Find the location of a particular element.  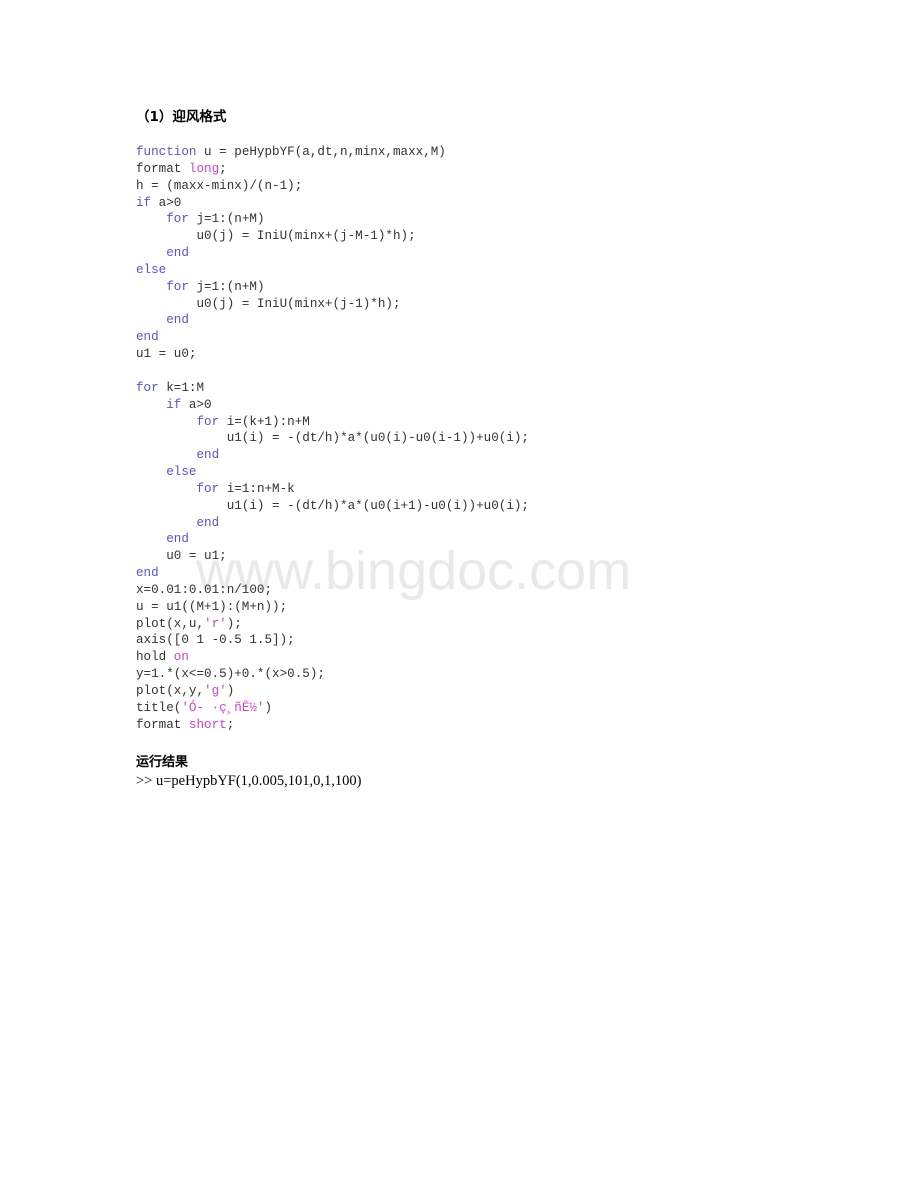

code-line: u1(i) = -(dt/h)*a*(u0(i)-u0(i-1))+u0(i); is located at coordinates (486, 438).